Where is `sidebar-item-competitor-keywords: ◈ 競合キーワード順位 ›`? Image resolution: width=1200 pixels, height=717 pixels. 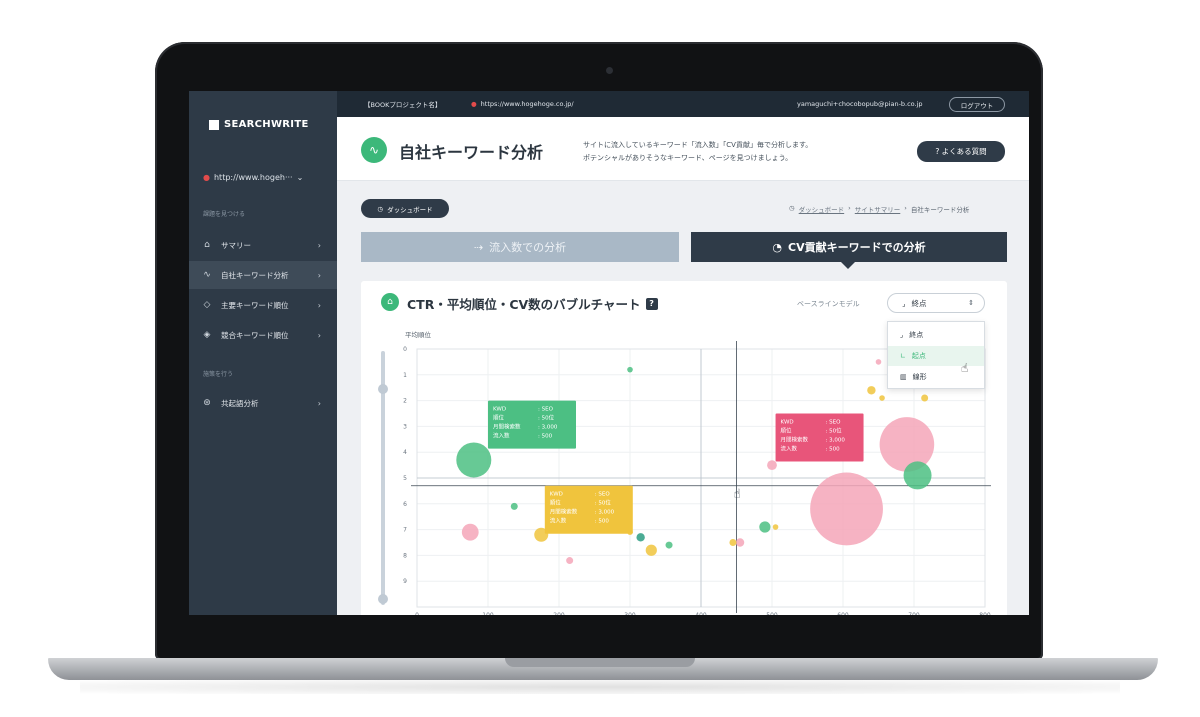 sidebar-item-competitor-keywords: ◈ 競合キーワード順位 › is located at coordinates (263, 335).